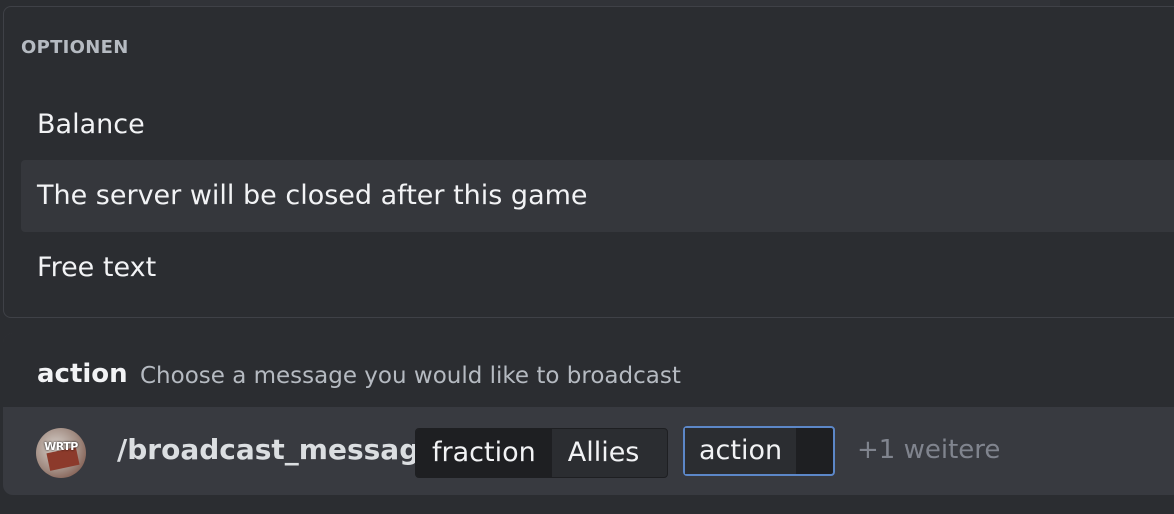 This screenshot has height=514, width=1174. What do you see at coordinates (484, 453) in the screenshot?
I see `param-name: fraction` at bounding box center [484, 453].